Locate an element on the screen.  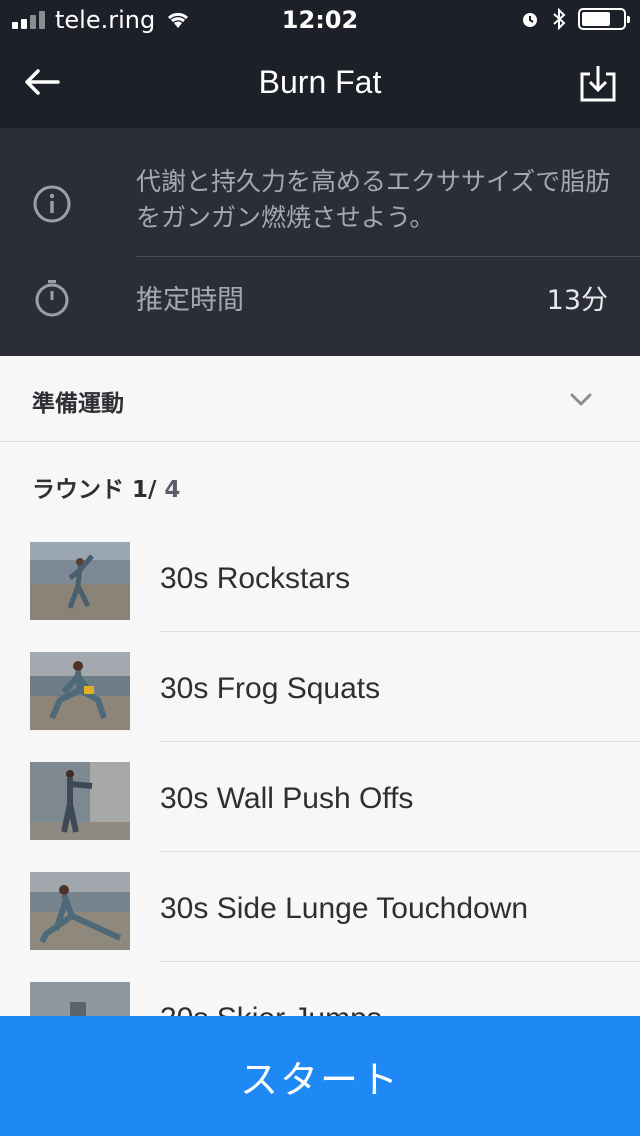
exercise-name: 30s Rockstars is located at coordinates (255, 578).